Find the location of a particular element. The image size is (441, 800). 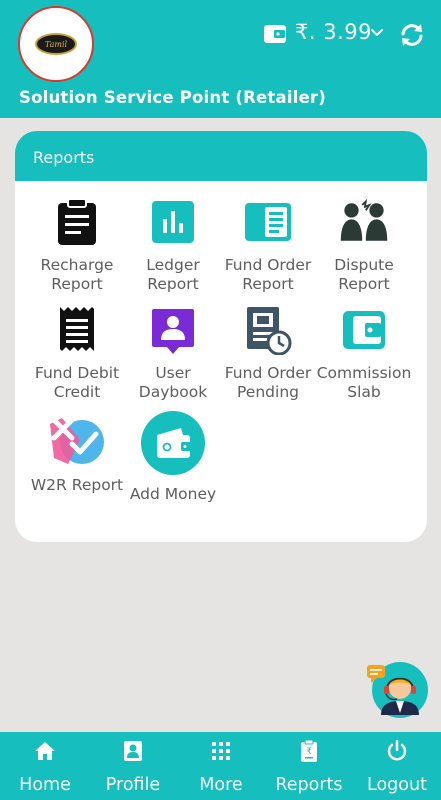

logo-emblem: Tamil is located at coordinates (56, 44).